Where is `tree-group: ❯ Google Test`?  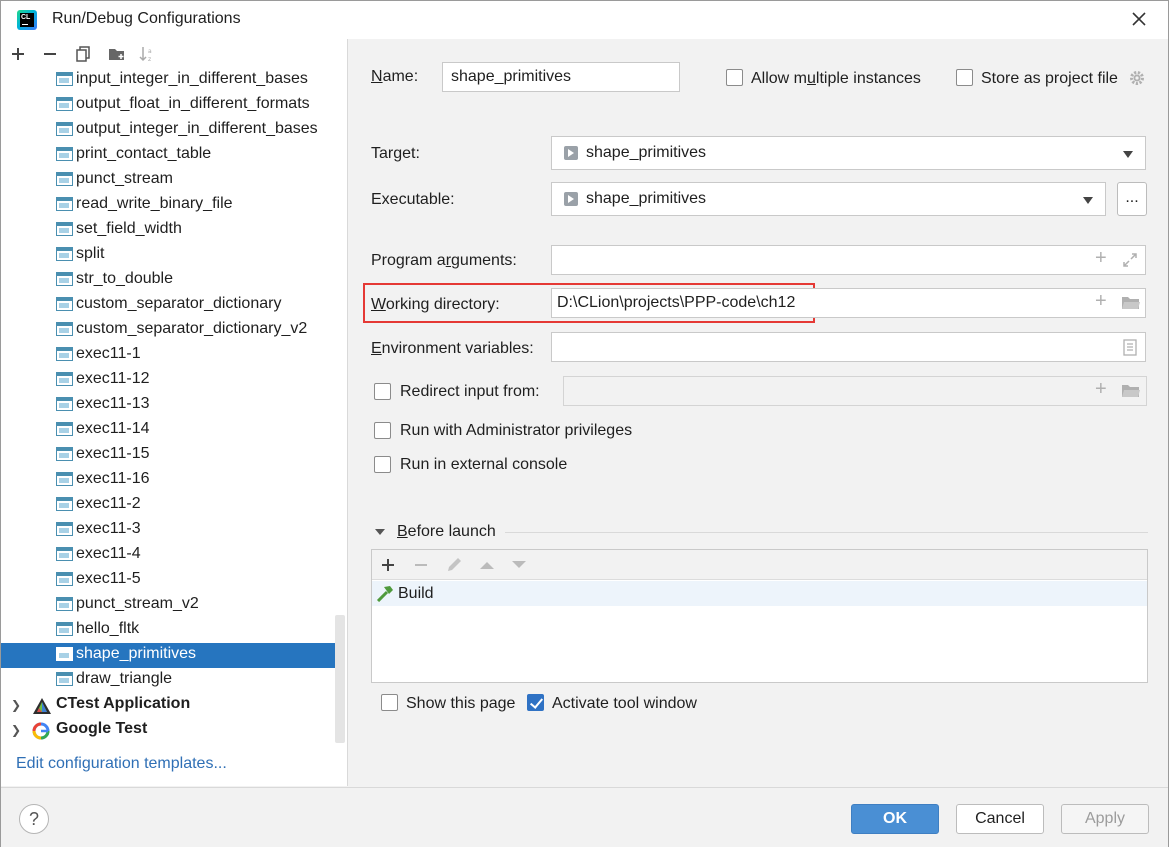
tree-group: ❯ Google Test is located at coordinates (168, 730).